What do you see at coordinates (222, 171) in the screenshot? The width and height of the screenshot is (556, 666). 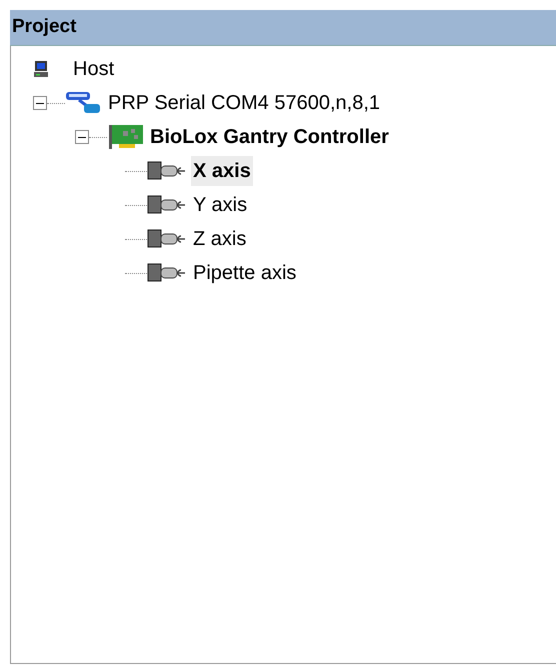 I see `tree-item-label: X axis` at bounding box center [222, 171].